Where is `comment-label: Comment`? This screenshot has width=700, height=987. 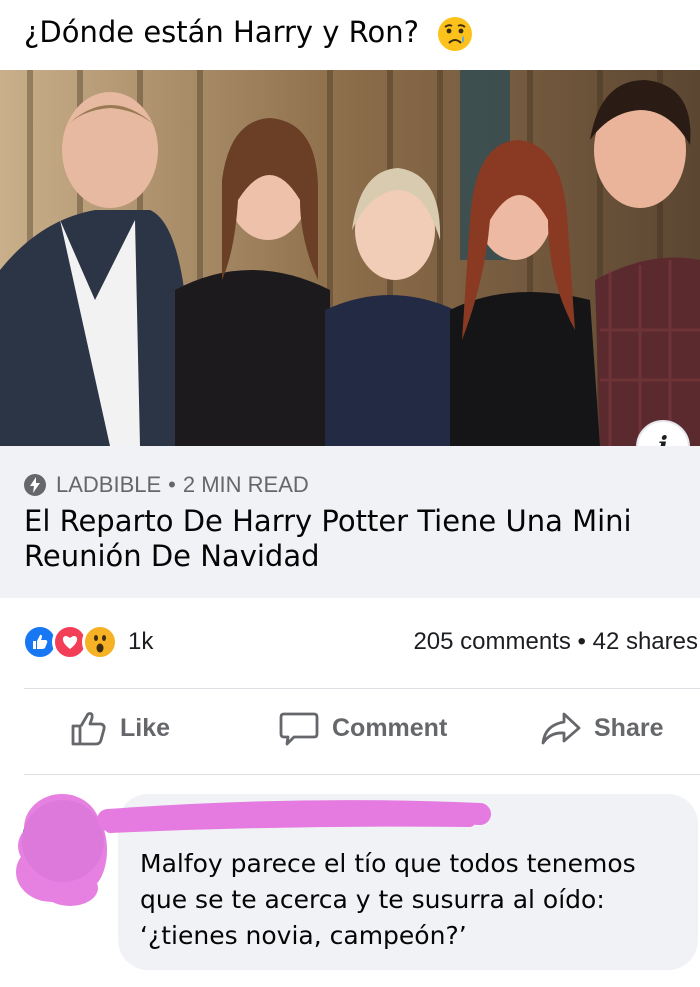 comment-label: Comment is located at coordinates (390, 727).